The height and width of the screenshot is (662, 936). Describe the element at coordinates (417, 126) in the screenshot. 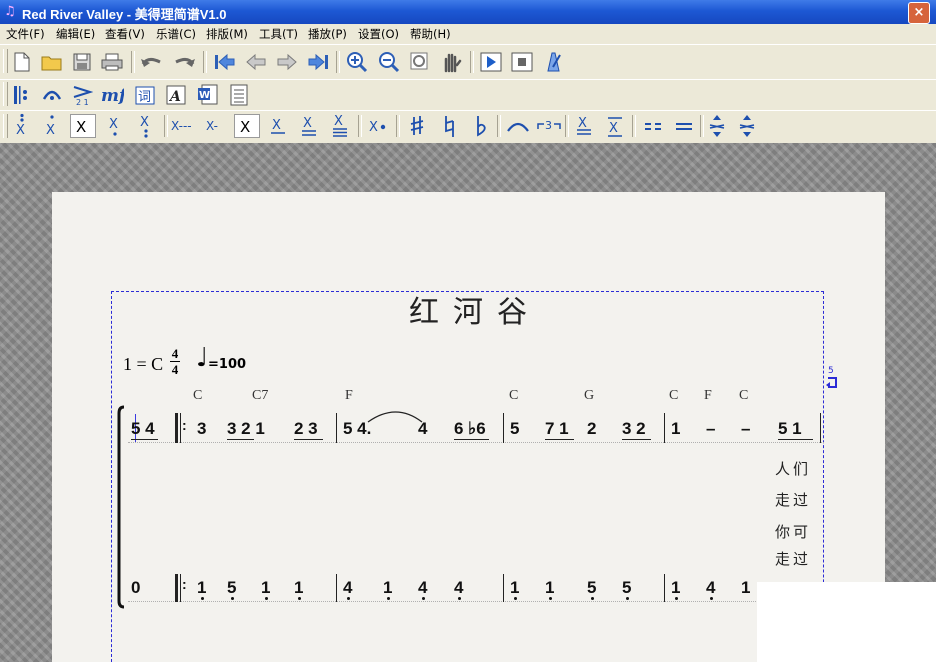

I see `sharp-icon` at that location.